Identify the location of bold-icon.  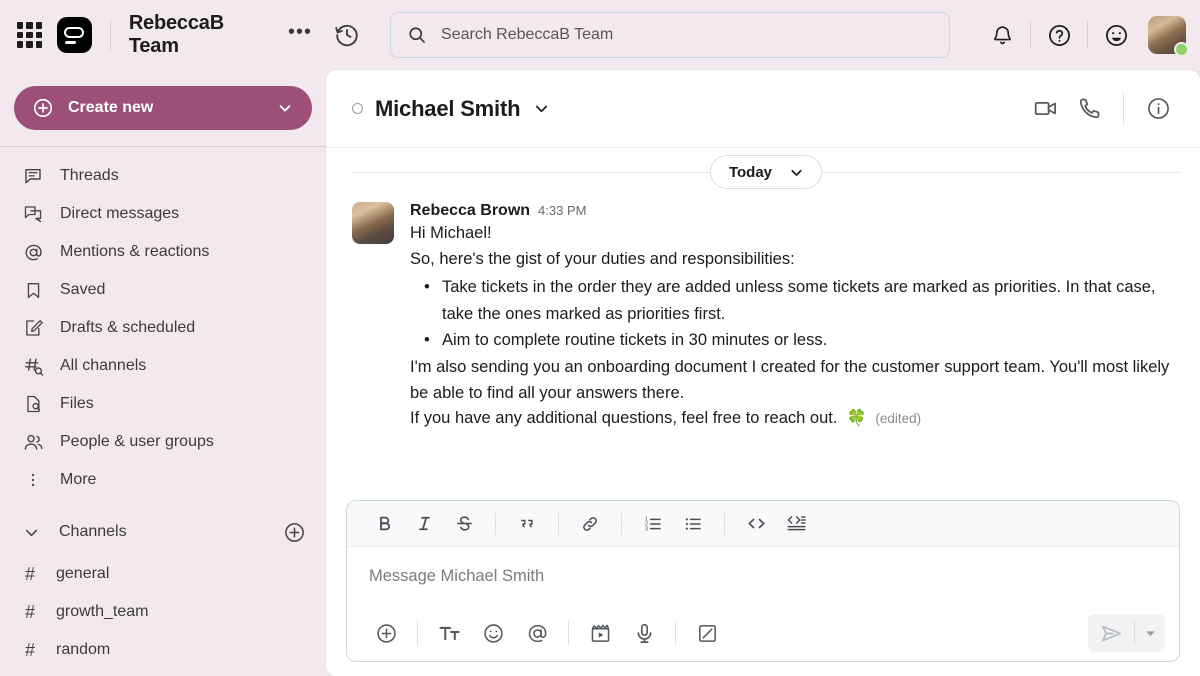
(384, 524).